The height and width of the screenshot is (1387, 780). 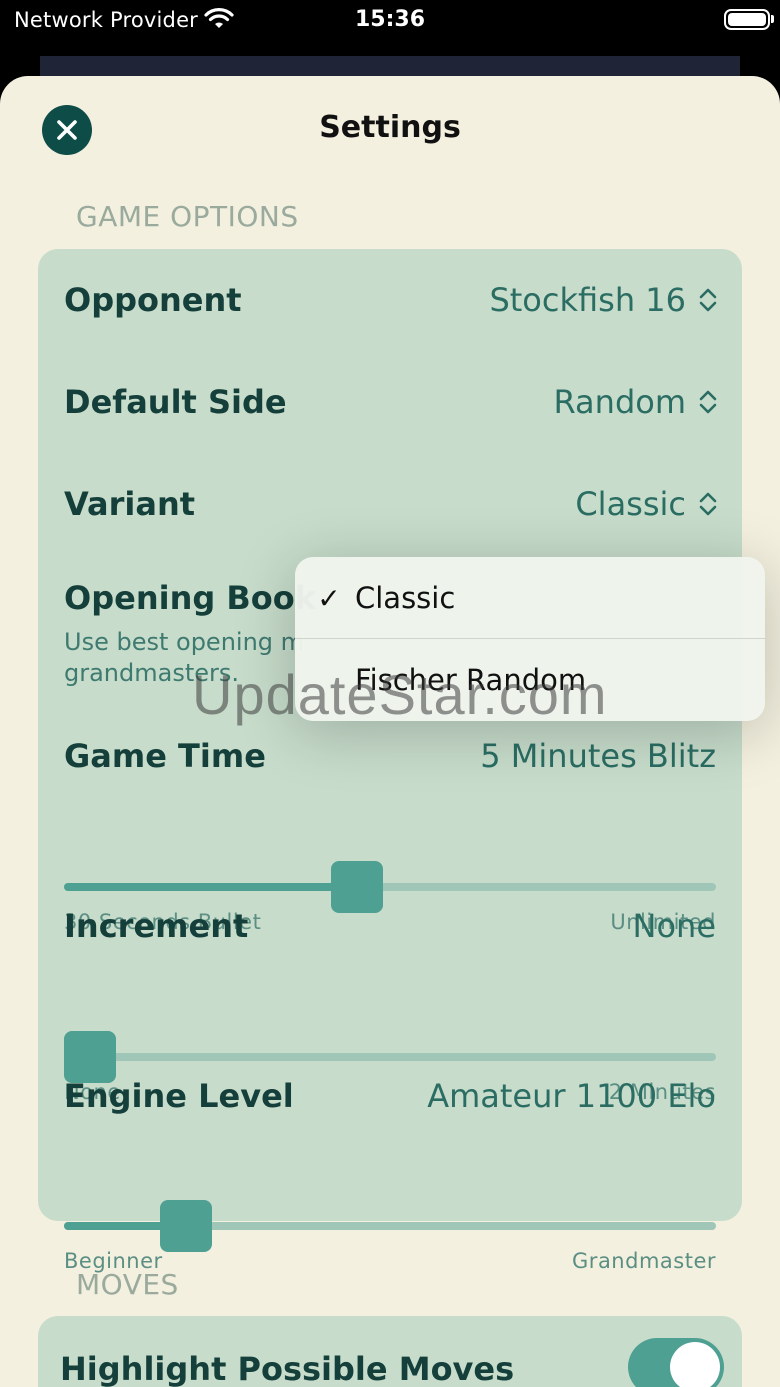 What do you see at coordinates (329, 598) in the screenshot?
I see `checkmark-icon: ✓` at bounding box center [329, 598].